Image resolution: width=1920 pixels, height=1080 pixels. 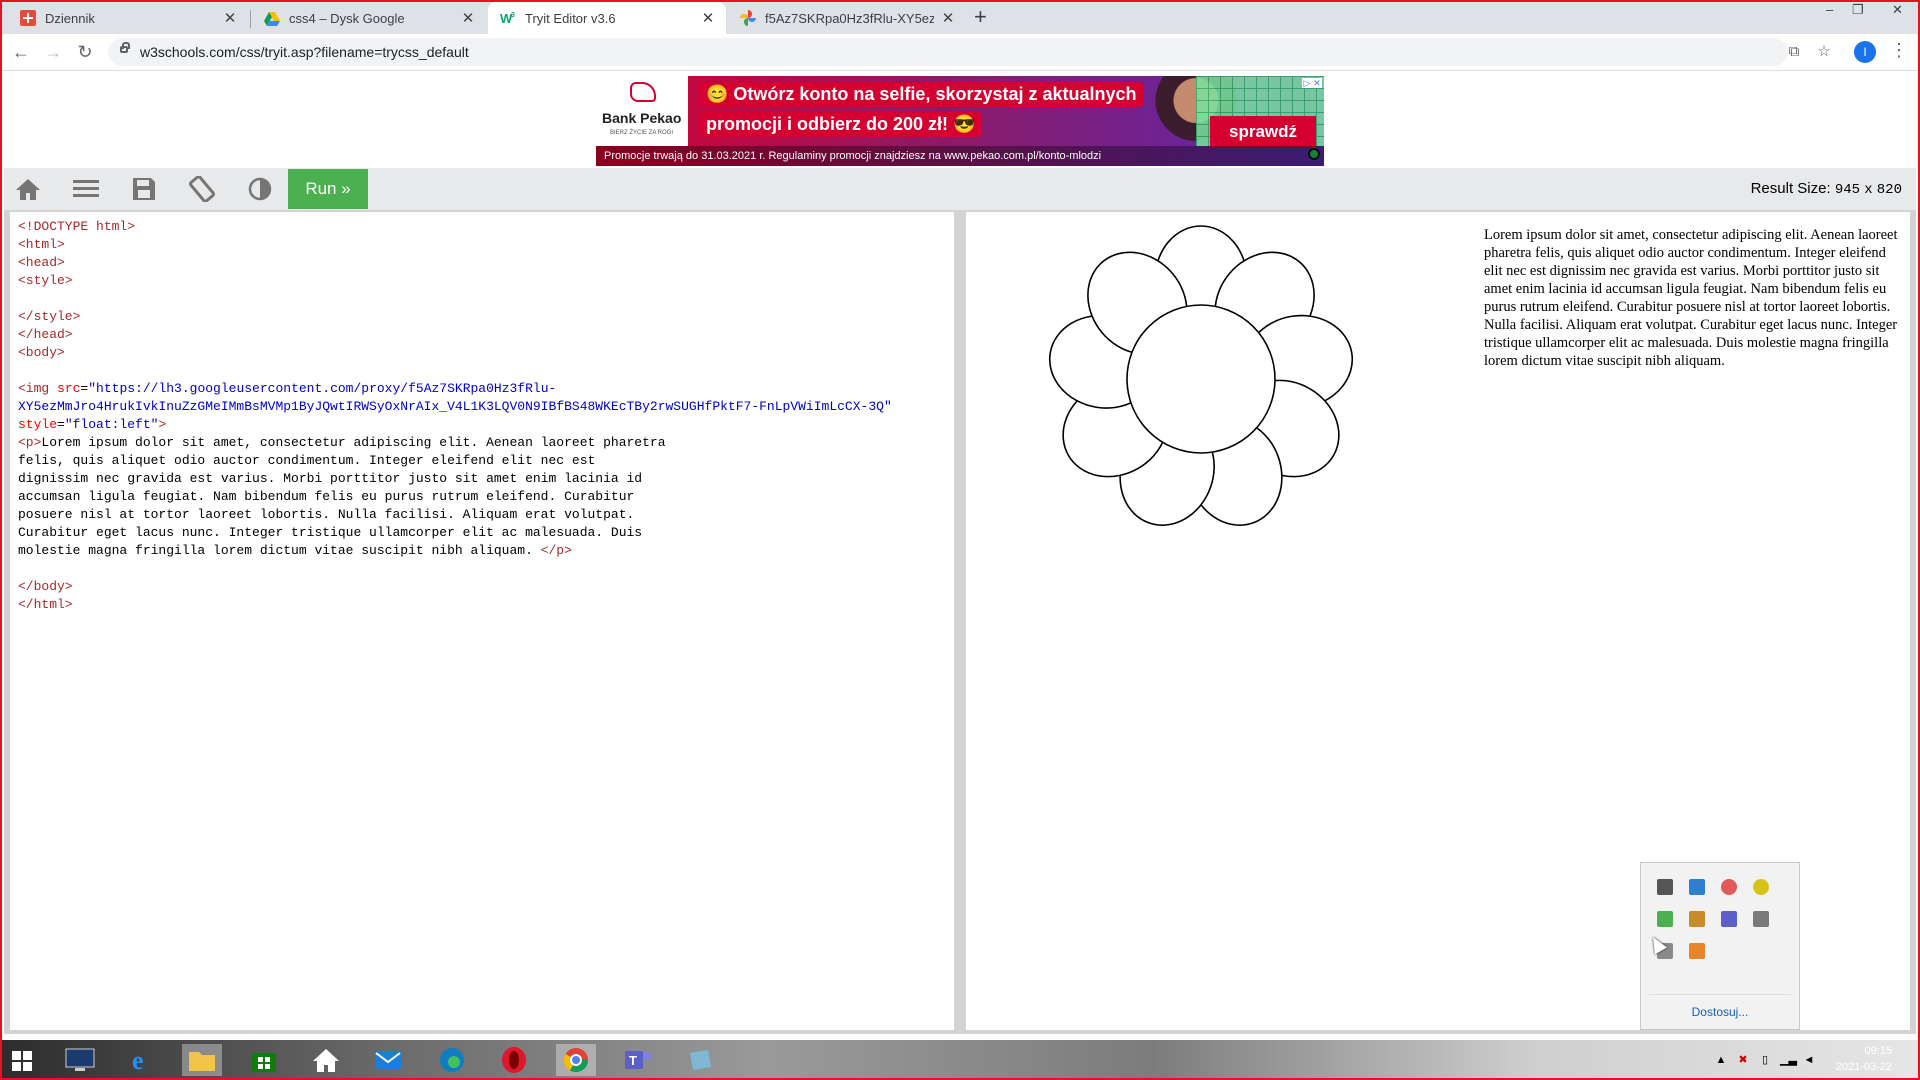 What do you see at coordinates (1865, 52) in the screenshot?
I see `profile-avatar: I` at bounding box center [1865, 52].